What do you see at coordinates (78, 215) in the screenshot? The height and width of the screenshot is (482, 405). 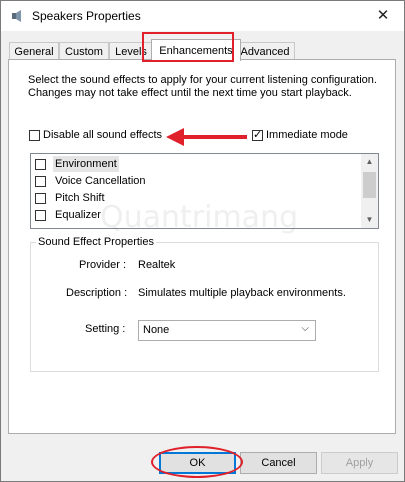 I see `list-item-label: Equalizer` at bounding box center [78, 215].